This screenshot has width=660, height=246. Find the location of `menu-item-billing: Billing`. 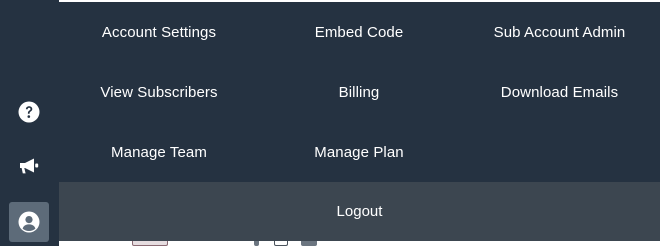

menu-item-billing: Billing is located at coordinates (359, 92).